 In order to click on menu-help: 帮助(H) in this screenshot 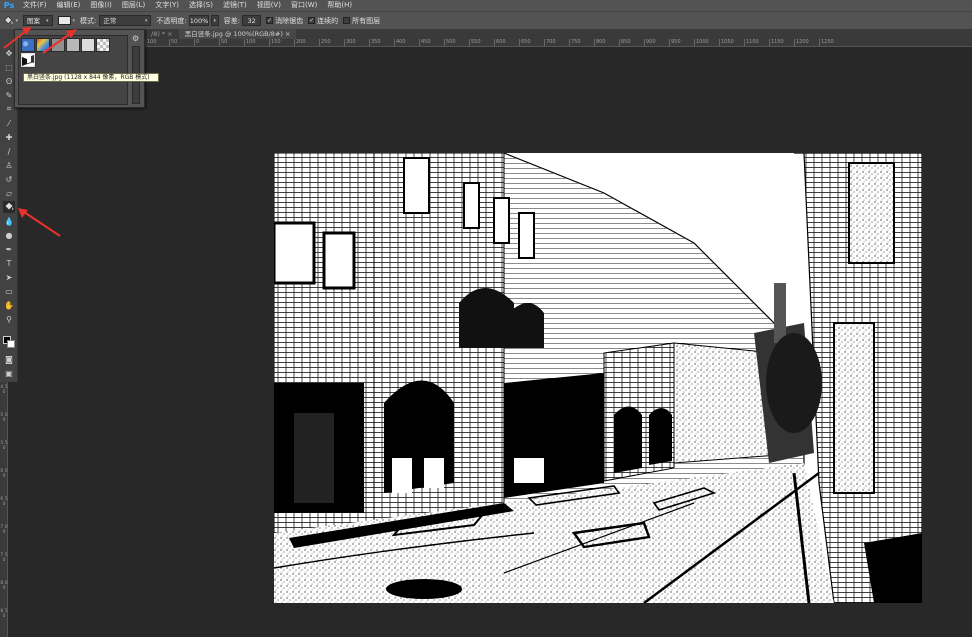, I will do `click(339, 5)`.